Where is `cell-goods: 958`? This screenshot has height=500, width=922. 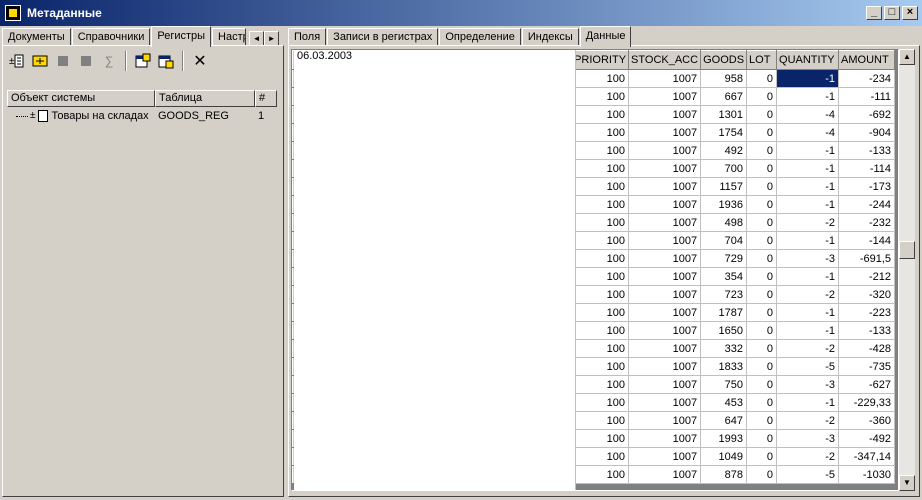 cell-goods: 958 is located at coordinates (724, 78).